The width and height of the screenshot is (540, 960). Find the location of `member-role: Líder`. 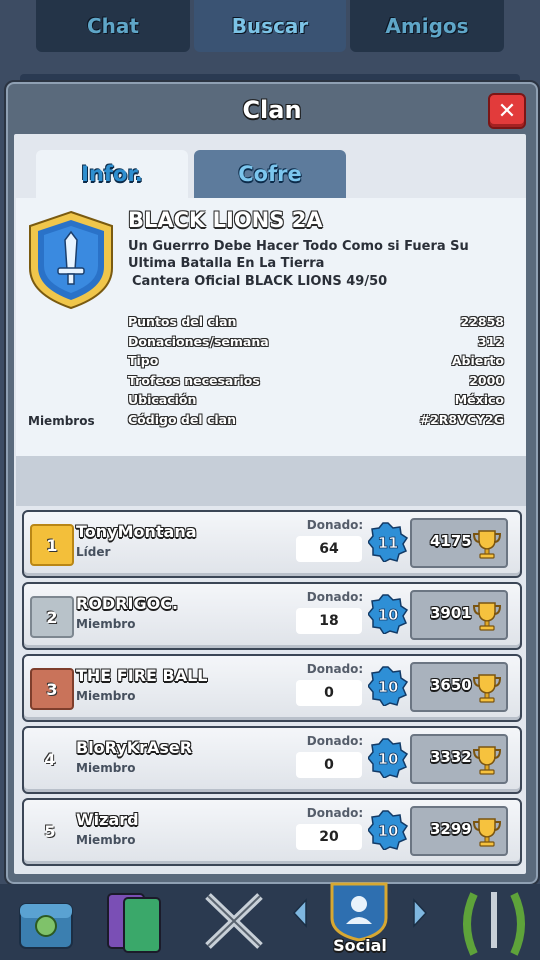

member-role: Líder is located at coordinates (93, 552).